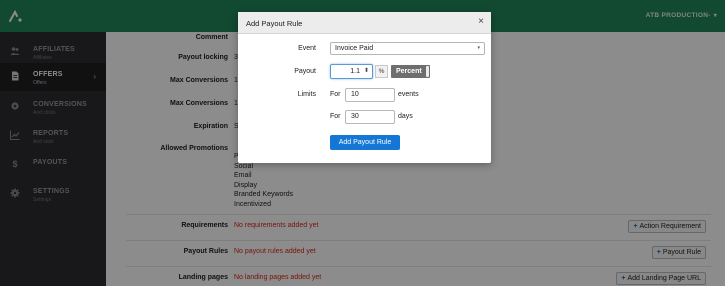 This screenshot has width=725, height=286. I want to click on event-select: Invoice Paid ▾, so click(407, 48).